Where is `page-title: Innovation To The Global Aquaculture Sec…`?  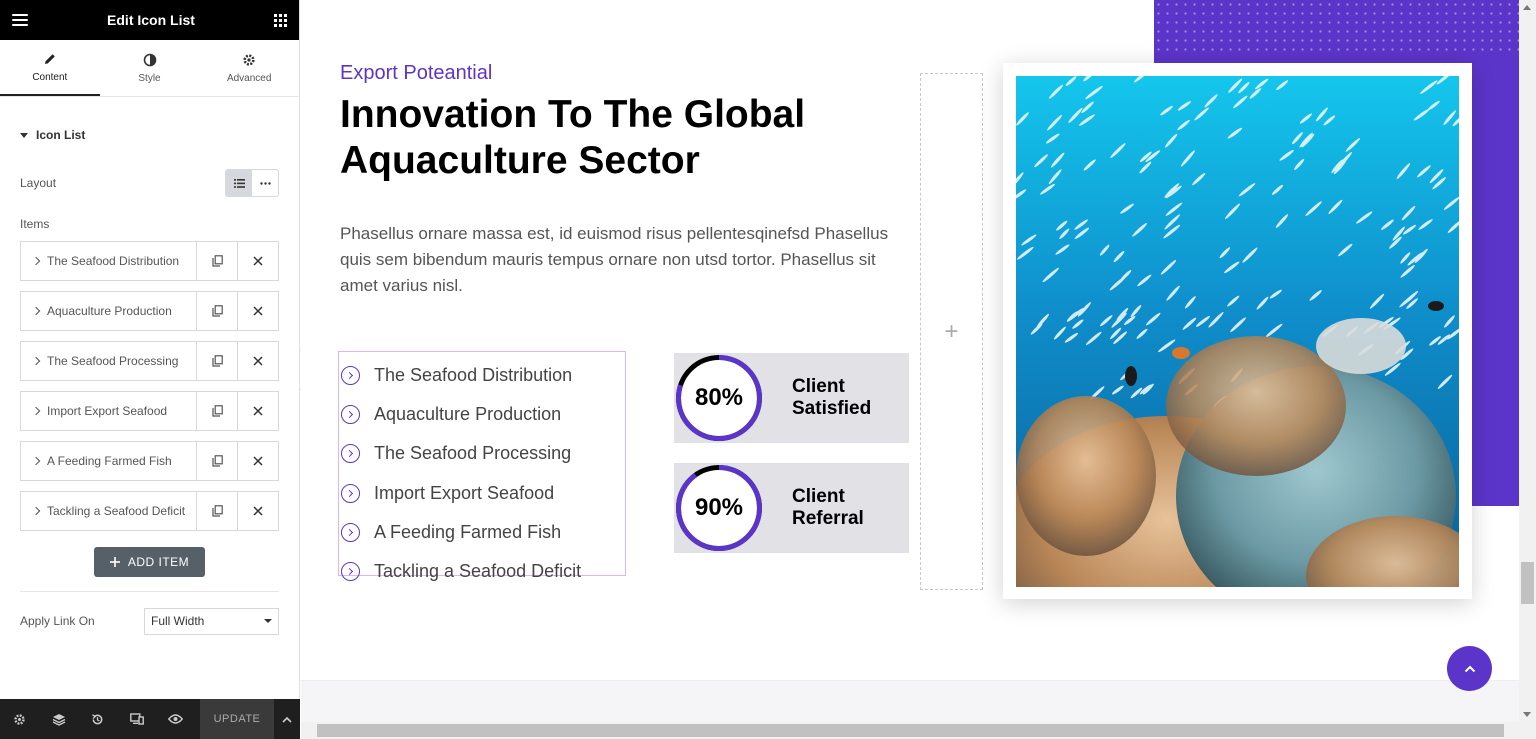 page-title: Innovation To The Global Aquaculture Sec… is located at coordinates (573, 137).